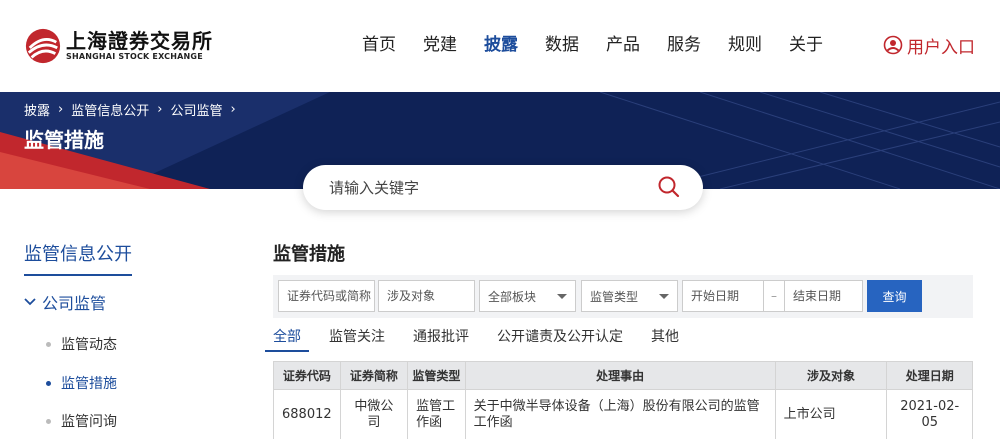 Image resolution: width=1000 pixels, height=439 pixels. I want to click on breadcrumb: 披露 › 监管信息公开 › 公司监管 ›, so click(134, 109).